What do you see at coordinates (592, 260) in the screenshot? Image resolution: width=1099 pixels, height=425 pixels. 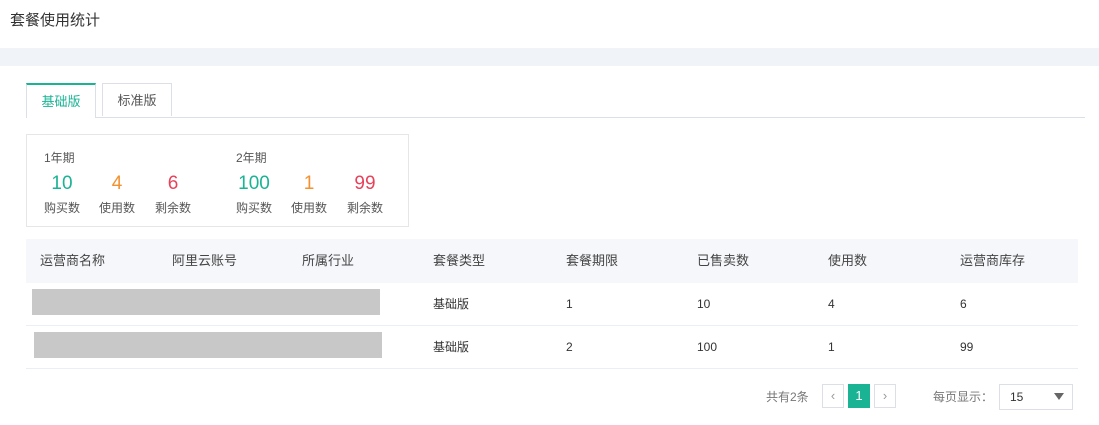 I see `column-header: 套餐期限` at bounding box center [592, 260].